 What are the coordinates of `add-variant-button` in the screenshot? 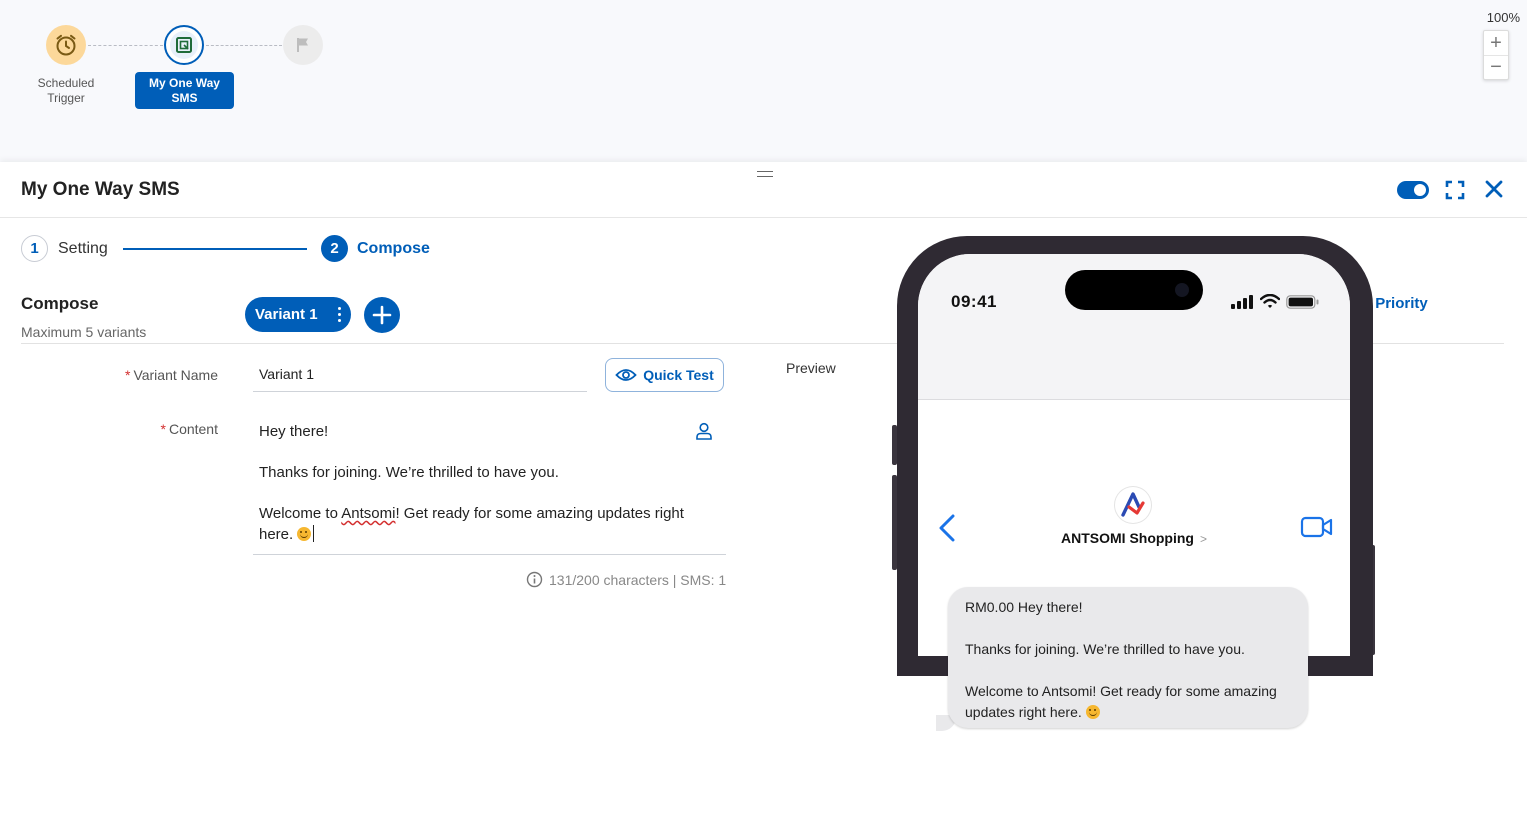 It's located at (382, 315).